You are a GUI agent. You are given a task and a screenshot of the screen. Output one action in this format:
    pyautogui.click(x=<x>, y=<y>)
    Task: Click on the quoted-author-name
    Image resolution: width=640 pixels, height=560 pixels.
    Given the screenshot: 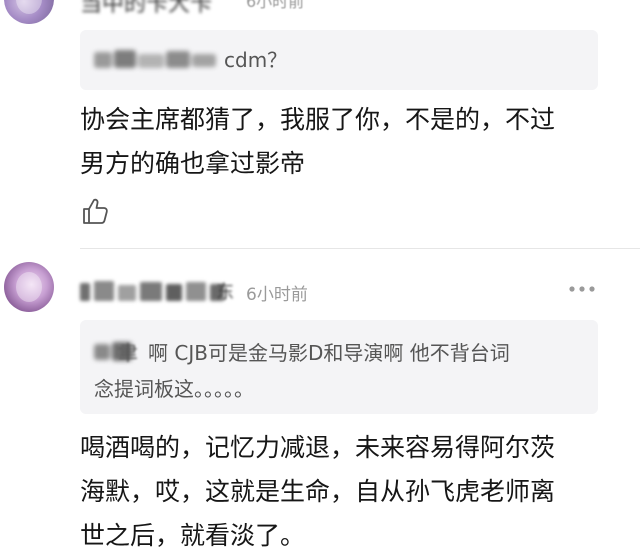 What is the action you would take?
    pyautogui.click(x=155, y=59)
    